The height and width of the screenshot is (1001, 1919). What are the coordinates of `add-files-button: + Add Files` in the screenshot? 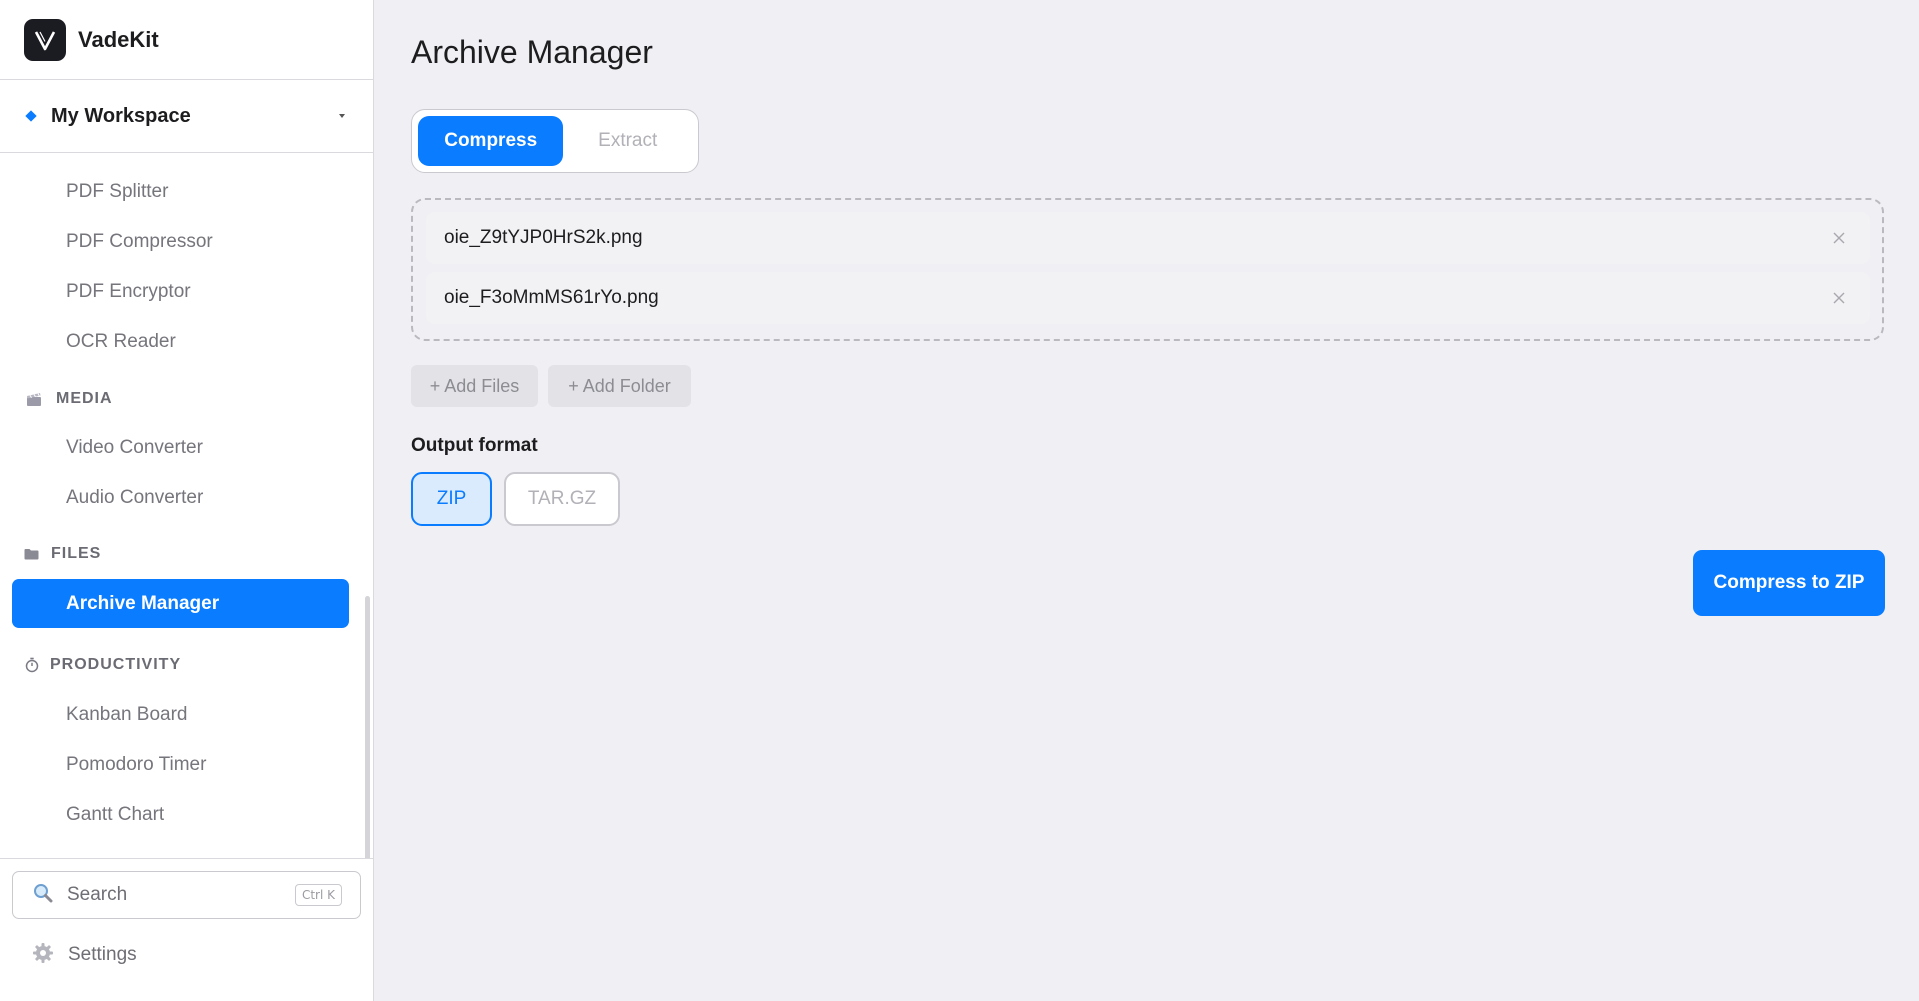 It's located at (474, 386).